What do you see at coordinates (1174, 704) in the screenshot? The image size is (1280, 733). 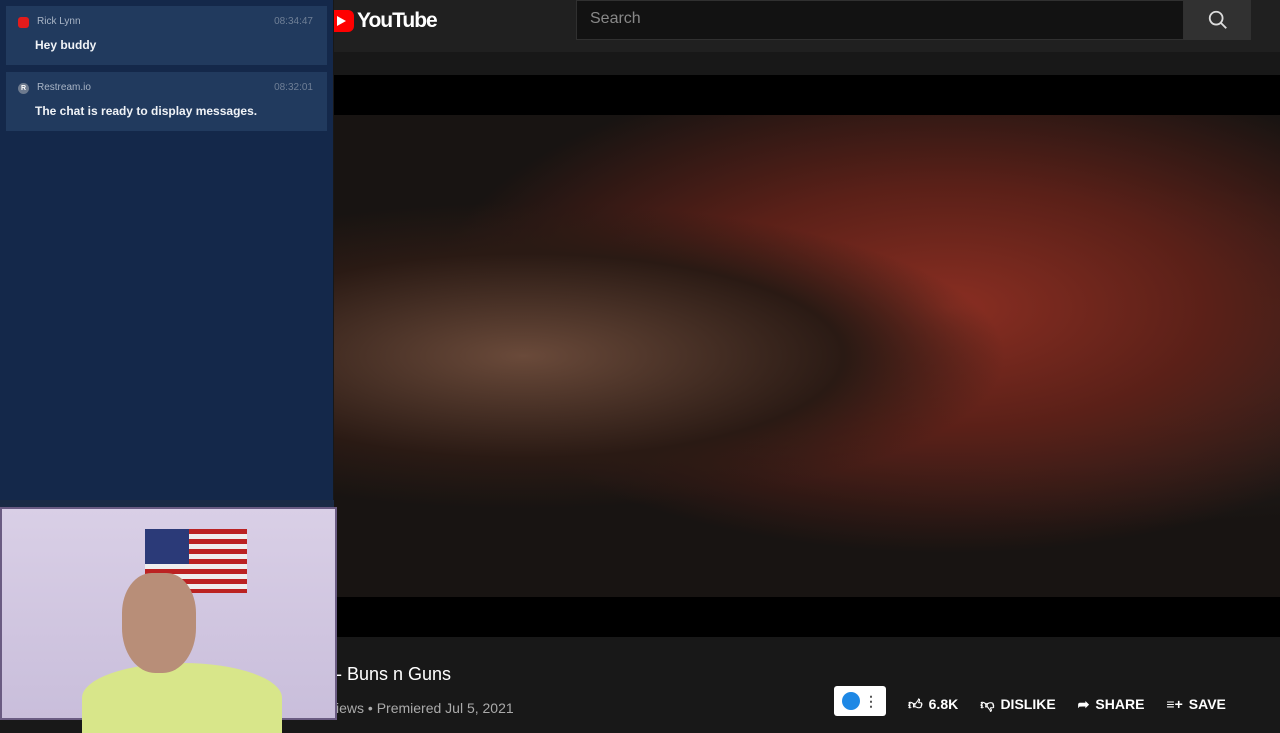 I see `playlist-add-icon: ≡+` at bounding box center [1174, 704].